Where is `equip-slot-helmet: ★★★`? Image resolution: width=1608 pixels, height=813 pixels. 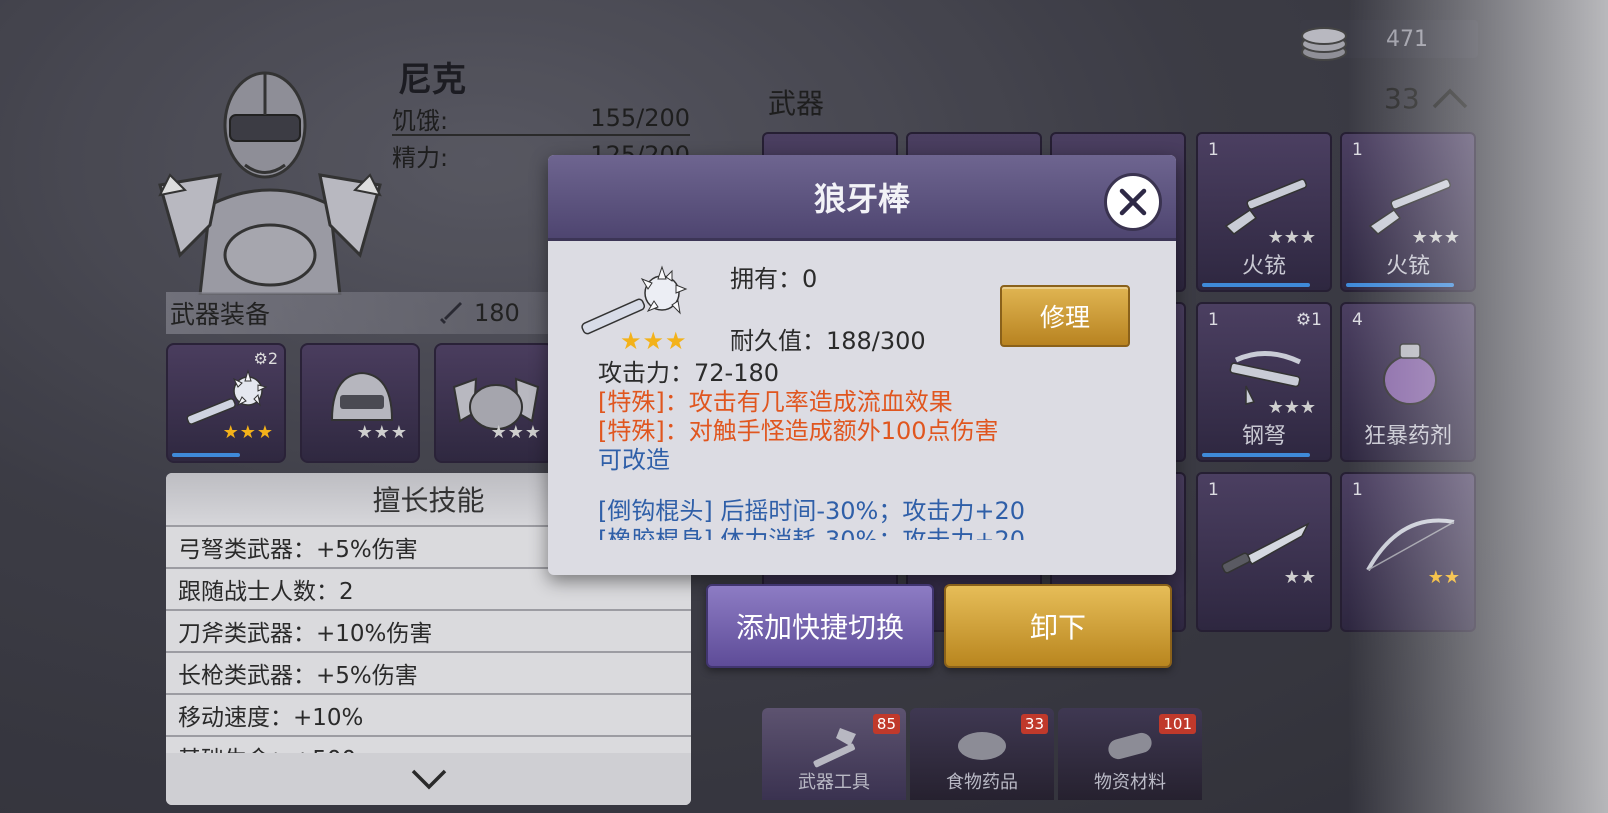
equip-slot-helmet: ★★★ is located at coordinates (360, 403).